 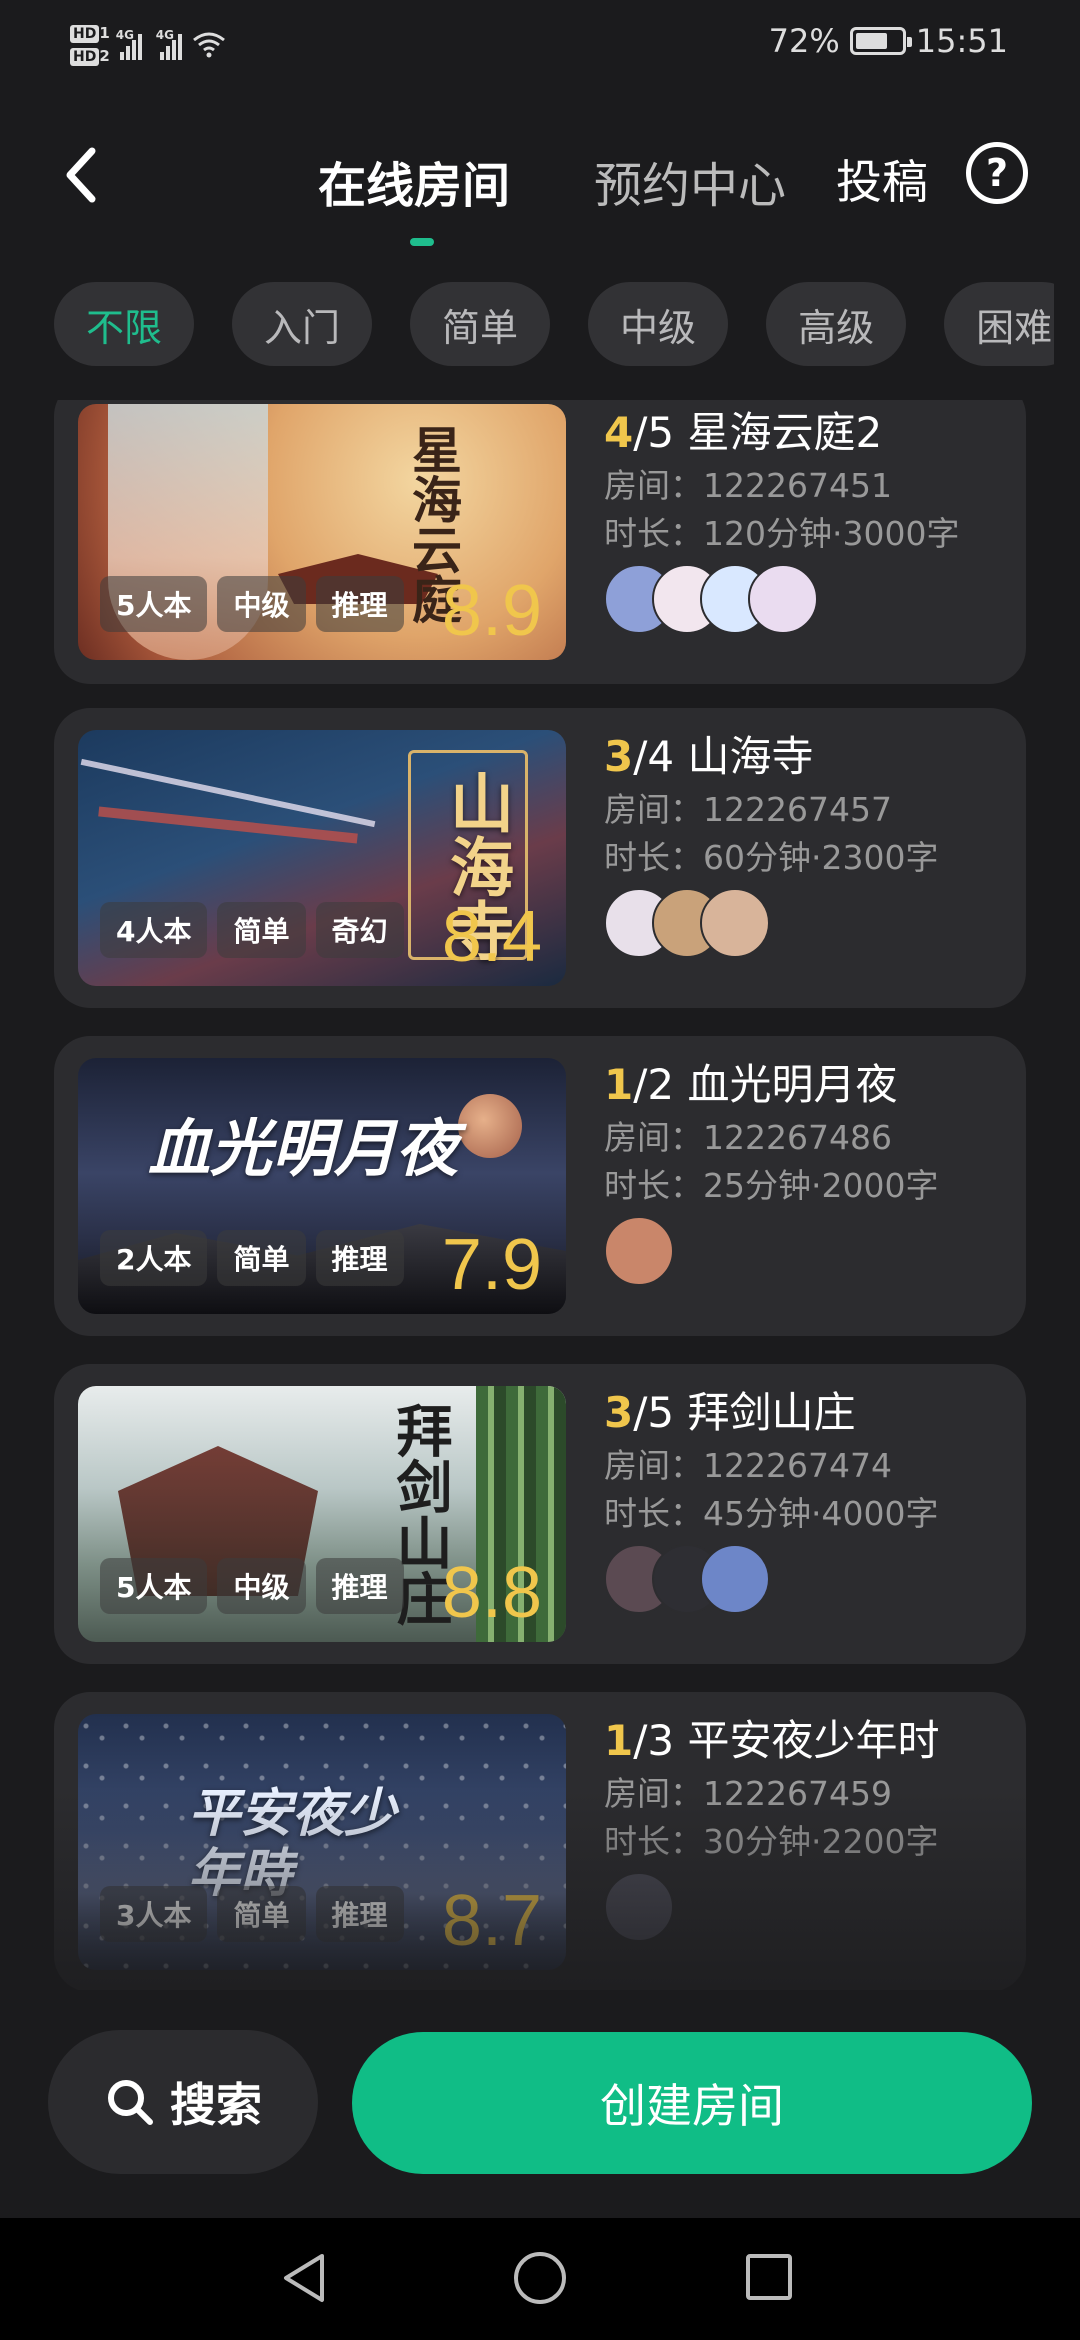 What do you see at coordinates (90, 33) in the screenshot?
I see `hd1-badge: HD 1` at bounding box center [90, 33].